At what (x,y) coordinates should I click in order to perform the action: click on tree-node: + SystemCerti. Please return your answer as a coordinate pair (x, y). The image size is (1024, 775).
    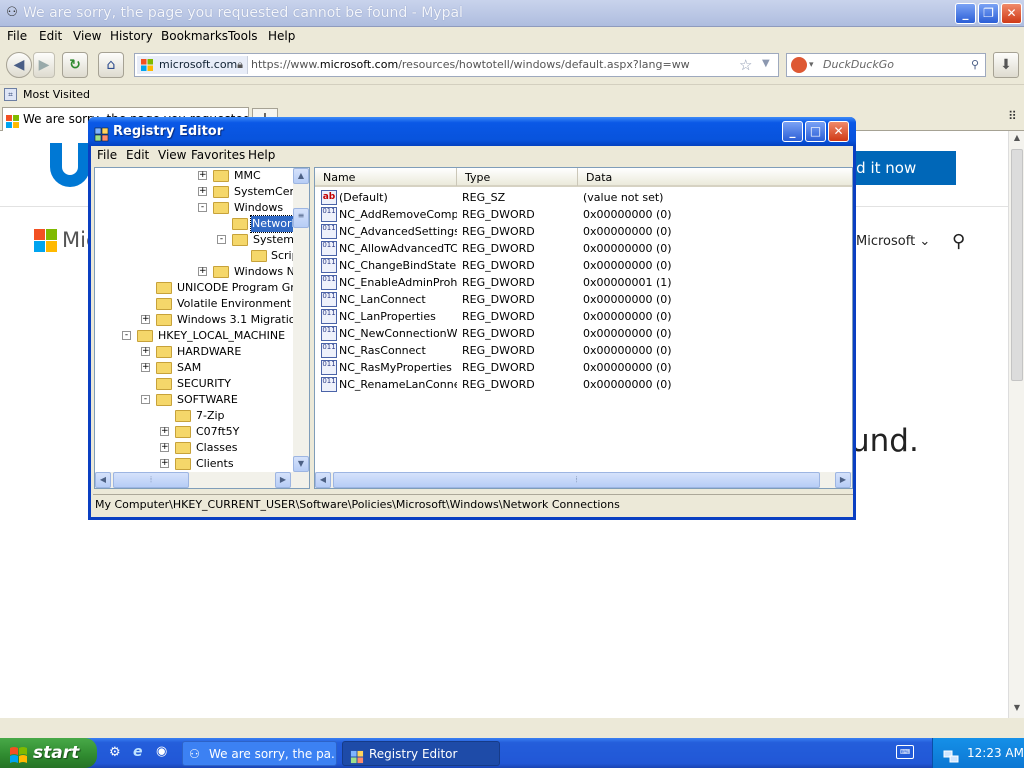
    Looking at the image, I should click on (249, 192).